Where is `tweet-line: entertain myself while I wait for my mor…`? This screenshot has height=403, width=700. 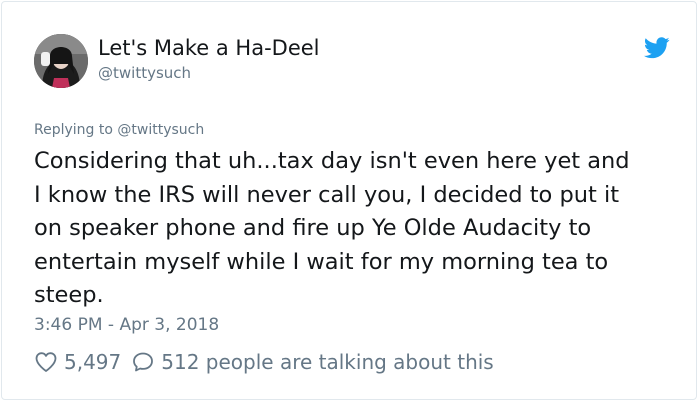 tweet-line: entertain myself while I wait for my mor… is located at coordinates (321, 261).